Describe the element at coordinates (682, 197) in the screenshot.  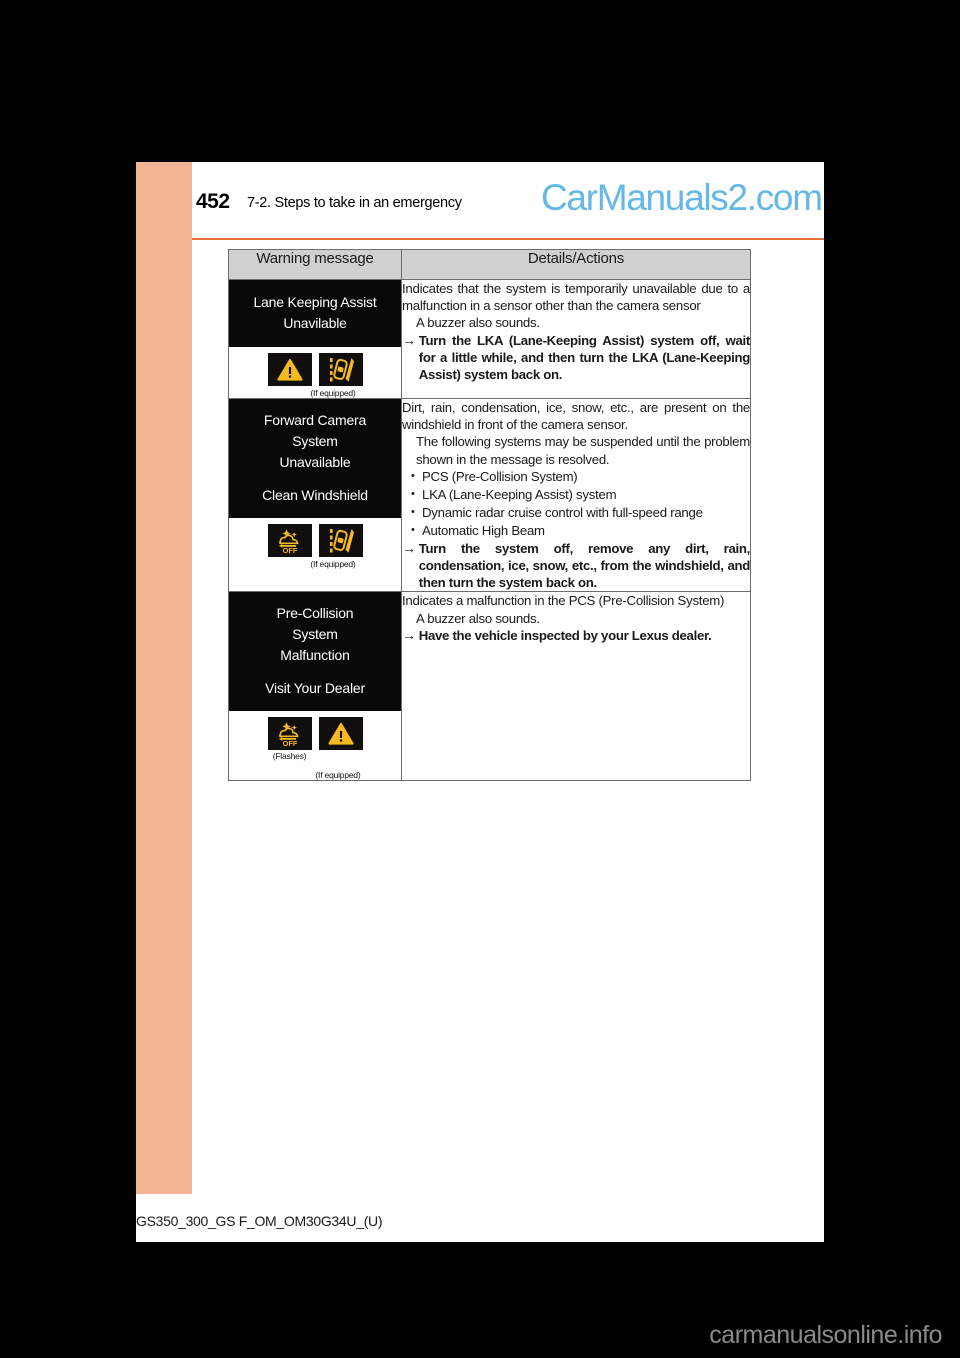
I see `watermark-top: CarManuals2.com` at that location.